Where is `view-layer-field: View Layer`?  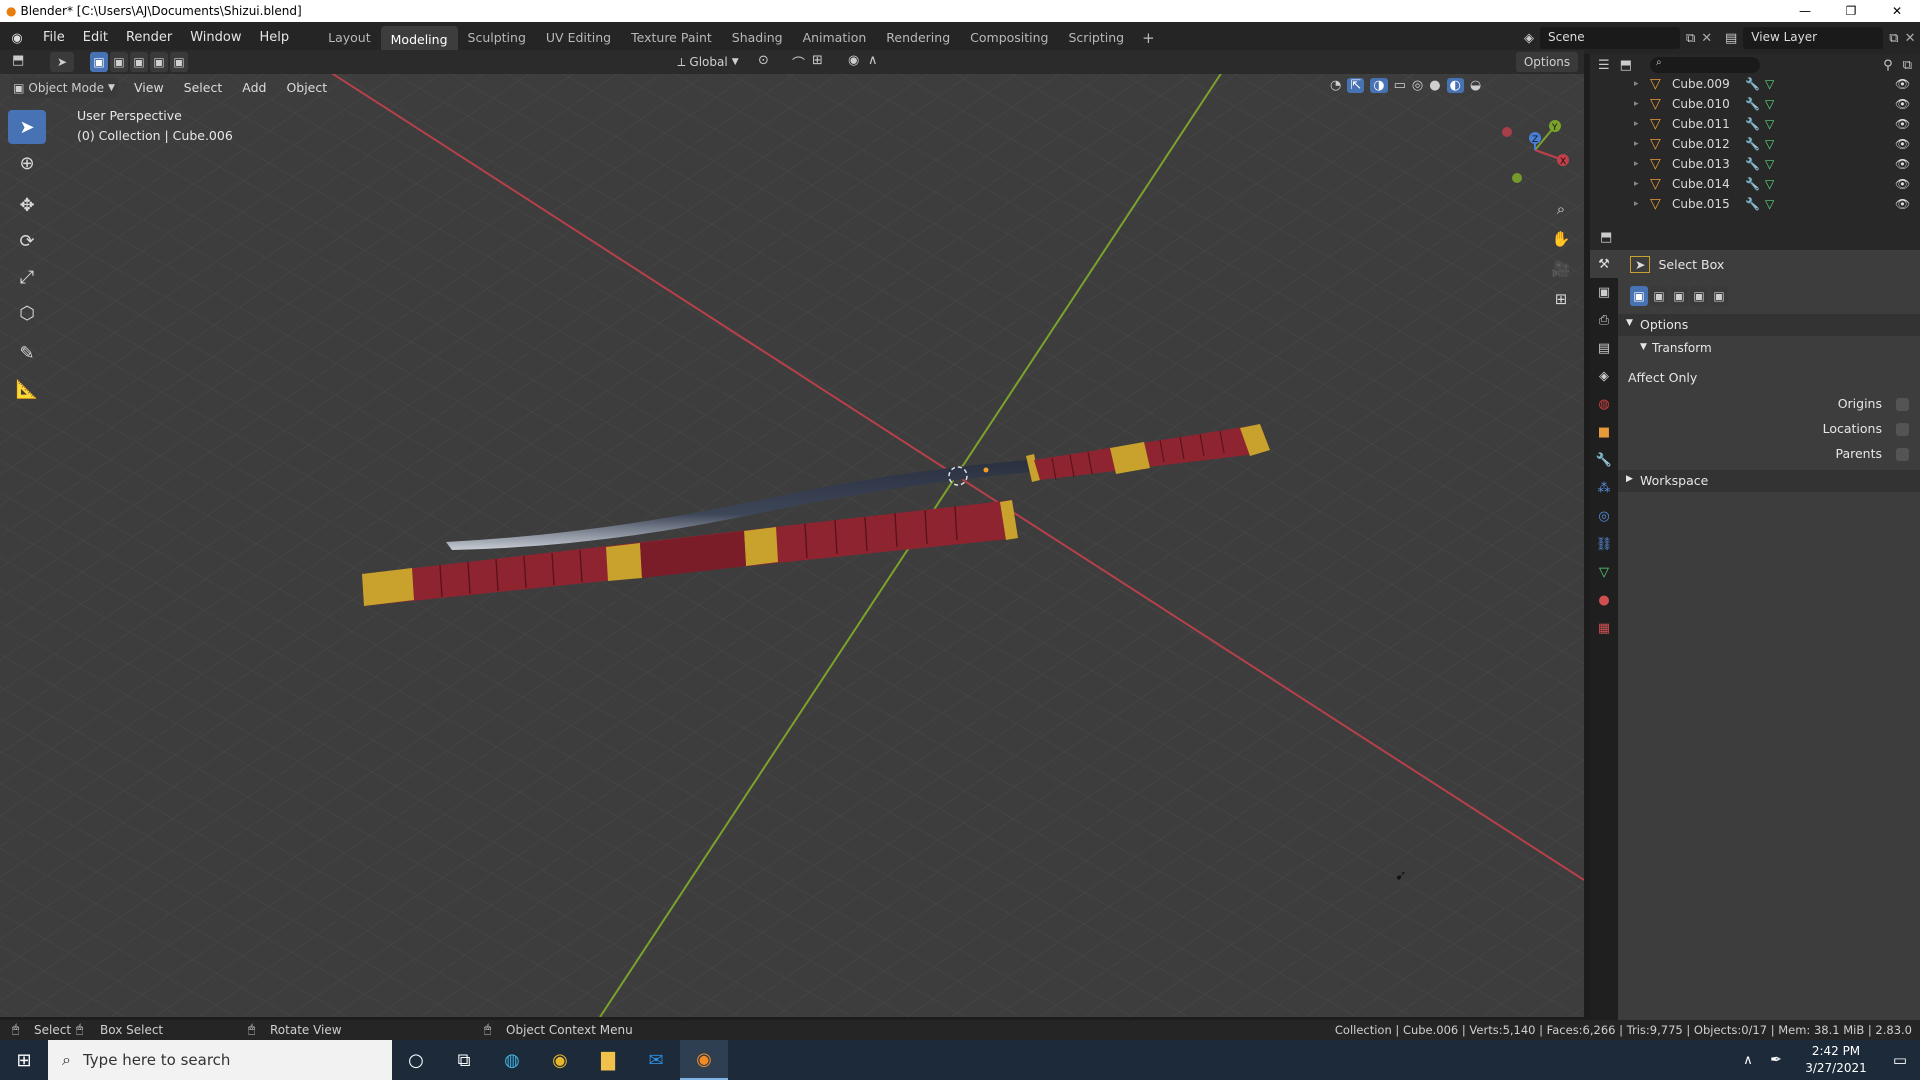
view-layer-field: View Layer is located at coordinates (1813, 38).